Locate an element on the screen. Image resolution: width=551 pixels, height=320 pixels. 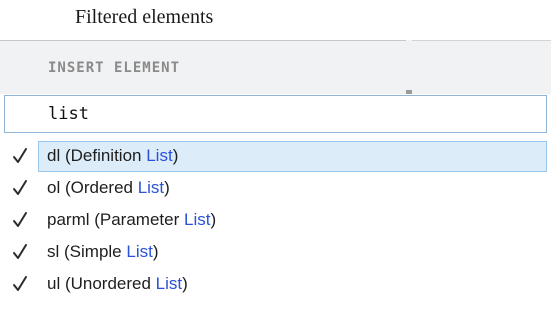
filter-search-box is located at coordinates (275, 114).